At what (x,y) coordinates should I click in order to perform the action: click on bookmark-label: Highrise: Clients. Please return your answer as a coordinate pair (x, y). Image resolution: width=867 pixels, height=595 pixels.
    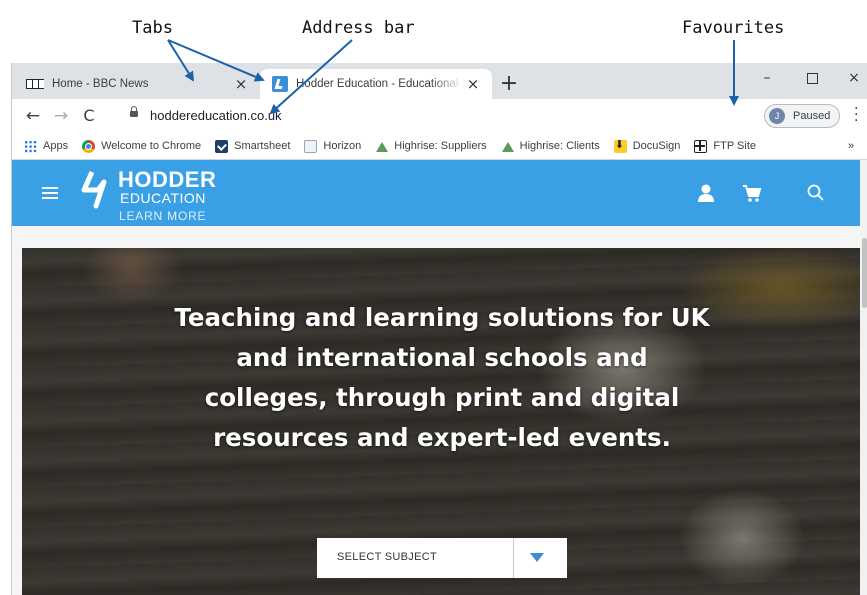
    Looking at the image, I should click on (559, 146).